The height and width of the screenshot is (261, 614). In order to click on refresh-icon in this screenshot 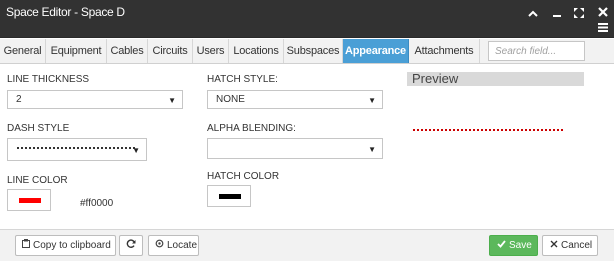, I will do `click(131, 245)`.